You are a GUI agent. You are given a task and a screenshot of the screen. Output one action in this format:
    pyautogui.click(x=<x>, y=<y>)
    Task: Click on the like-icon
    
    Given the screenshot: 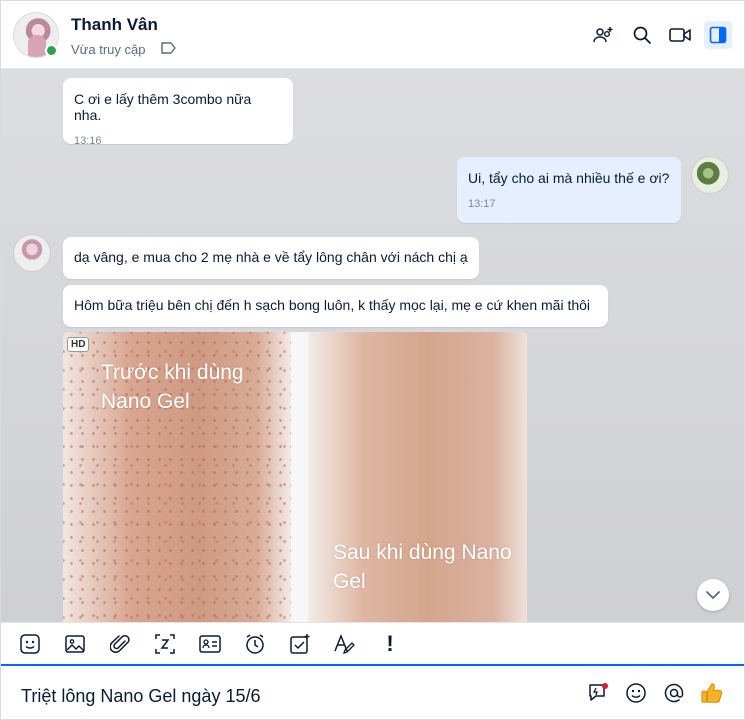 What is the action you would take?
    pyautogui.click(x=712, y=693)
    